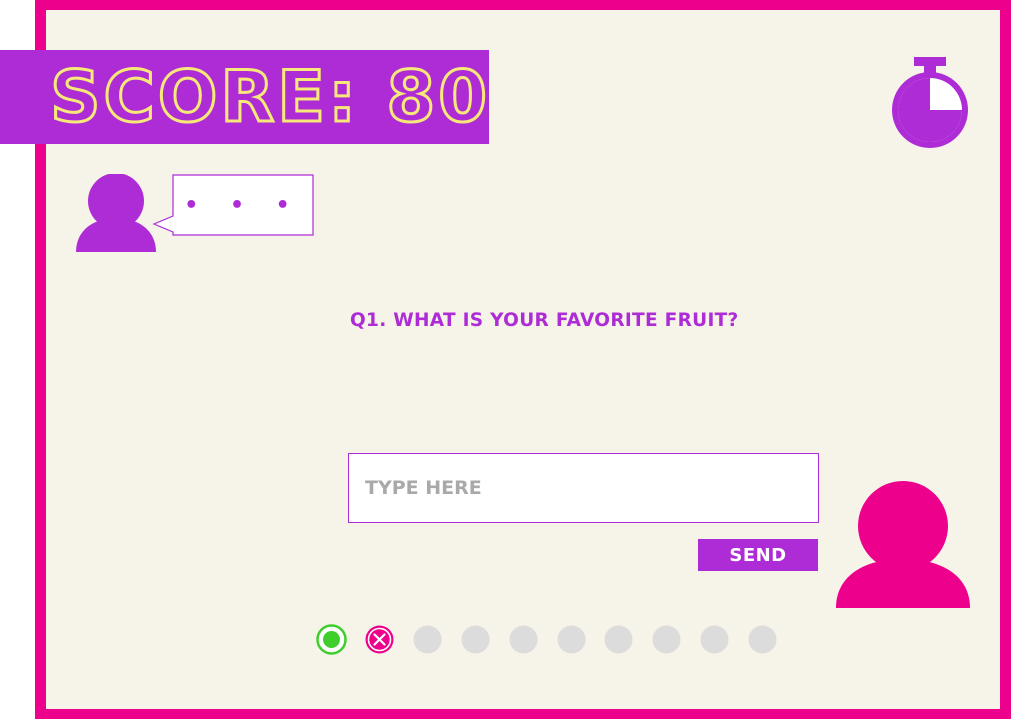  Describe the element at coordinates (331, 639) in the screenshot. I see `progress-dot-correct` at that location.